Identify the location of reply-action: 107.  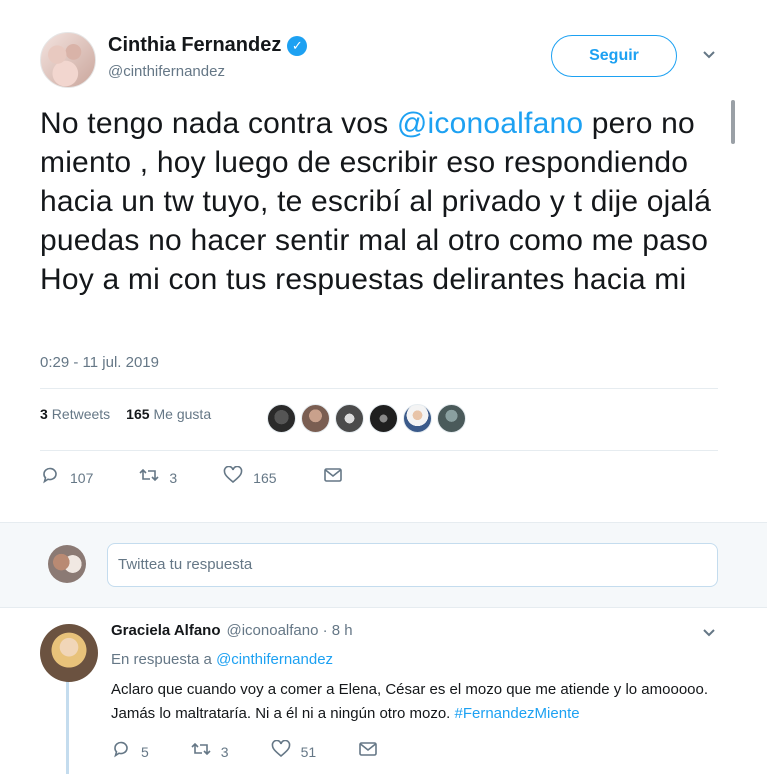
(66, 477).